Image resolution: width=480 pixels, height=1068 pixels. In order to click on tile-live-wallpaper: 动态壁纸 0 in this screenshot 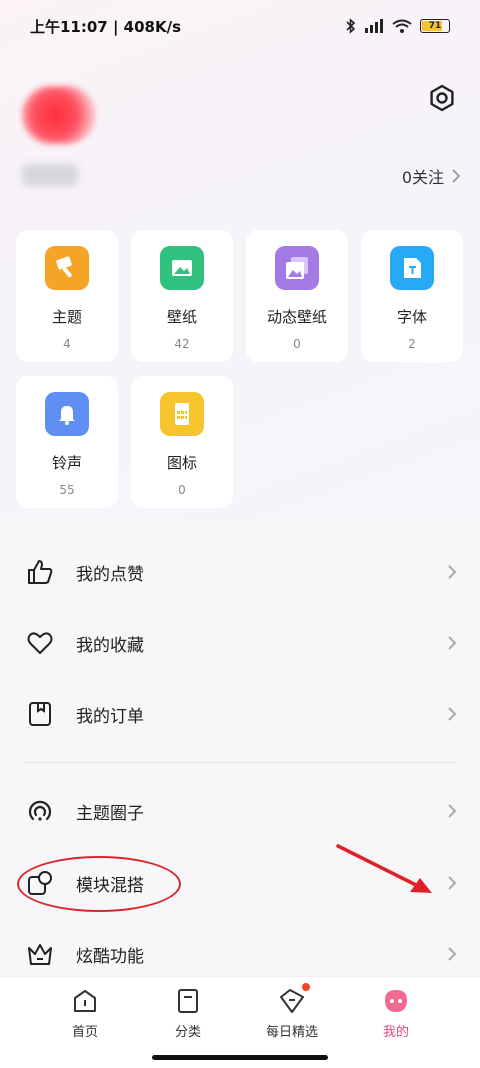, I will do `click(297, 296)`.